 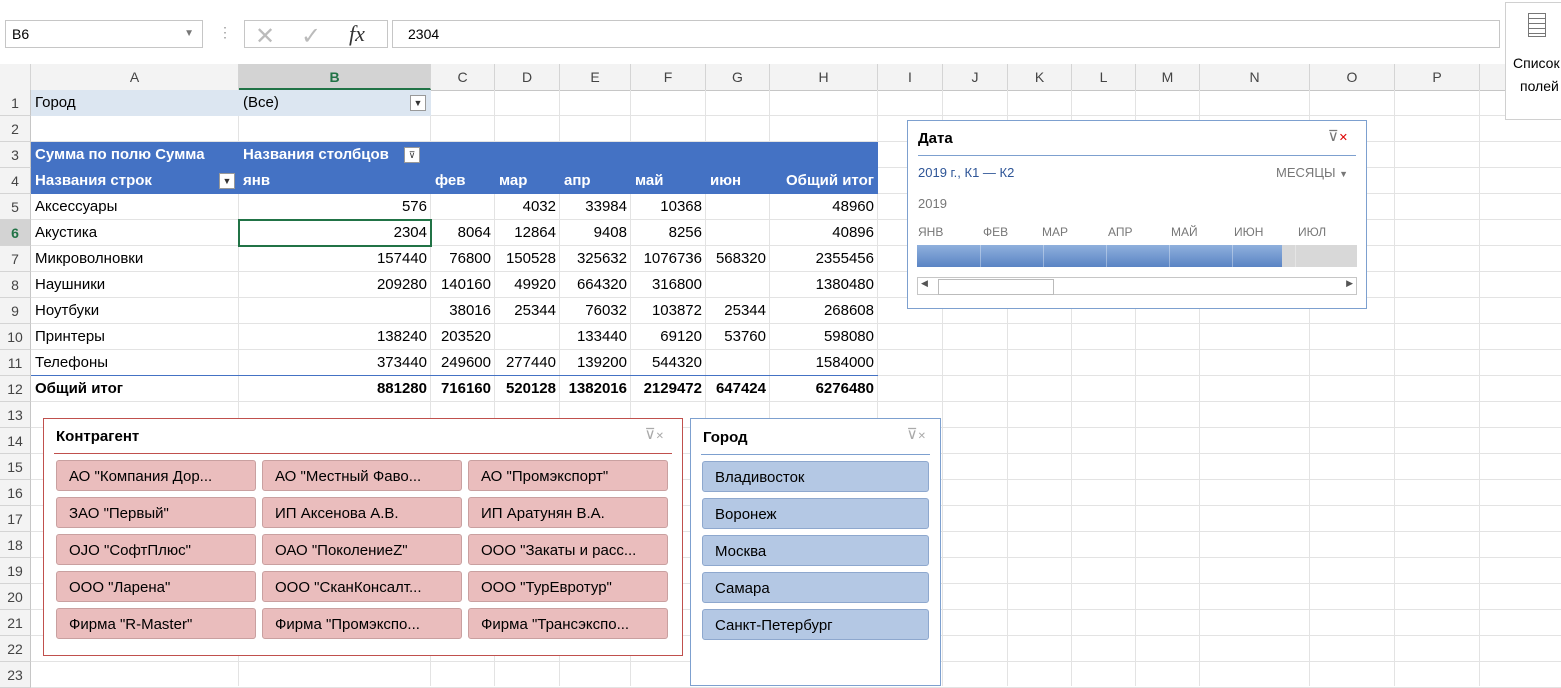 What do you see at coordinates (595, 77) in the screenshot?
I see `column-header-E: E` at bounding box center [595, 77].